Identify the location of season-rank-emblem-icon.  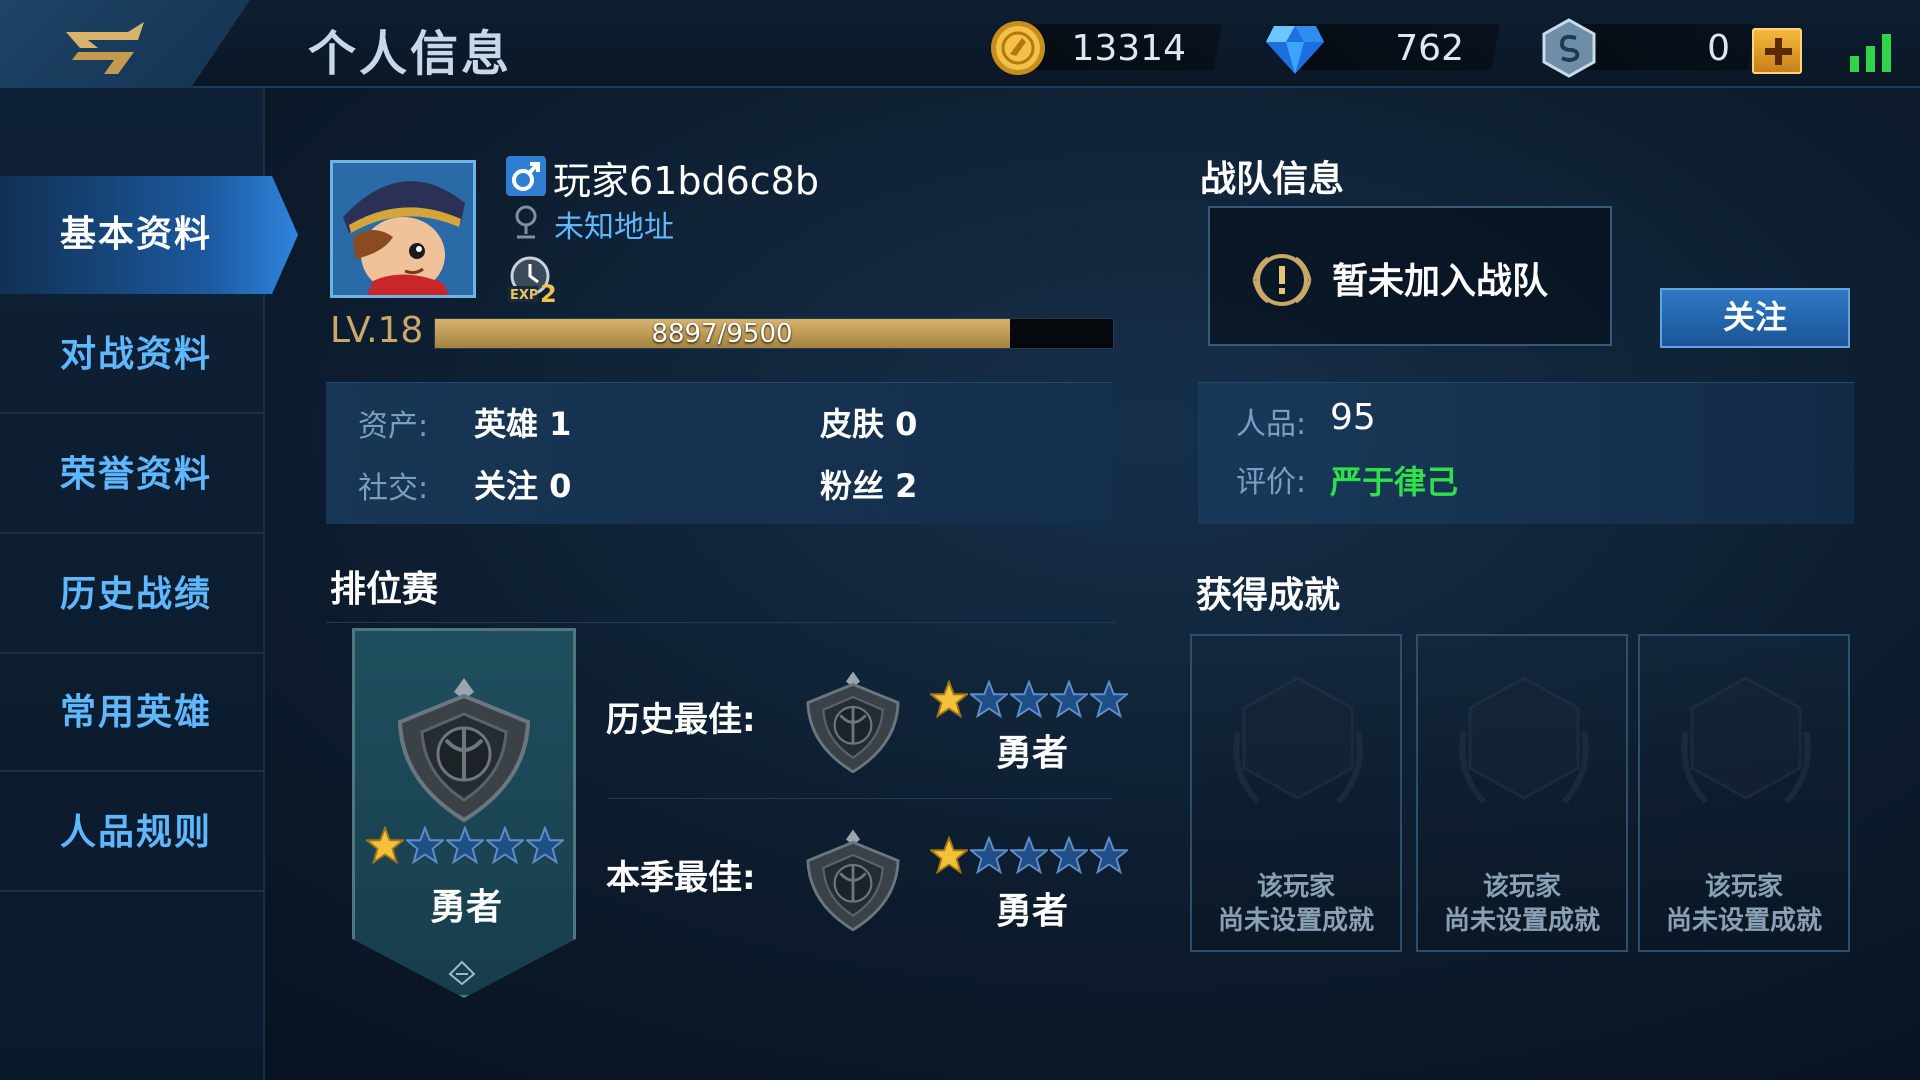
(853, 880).